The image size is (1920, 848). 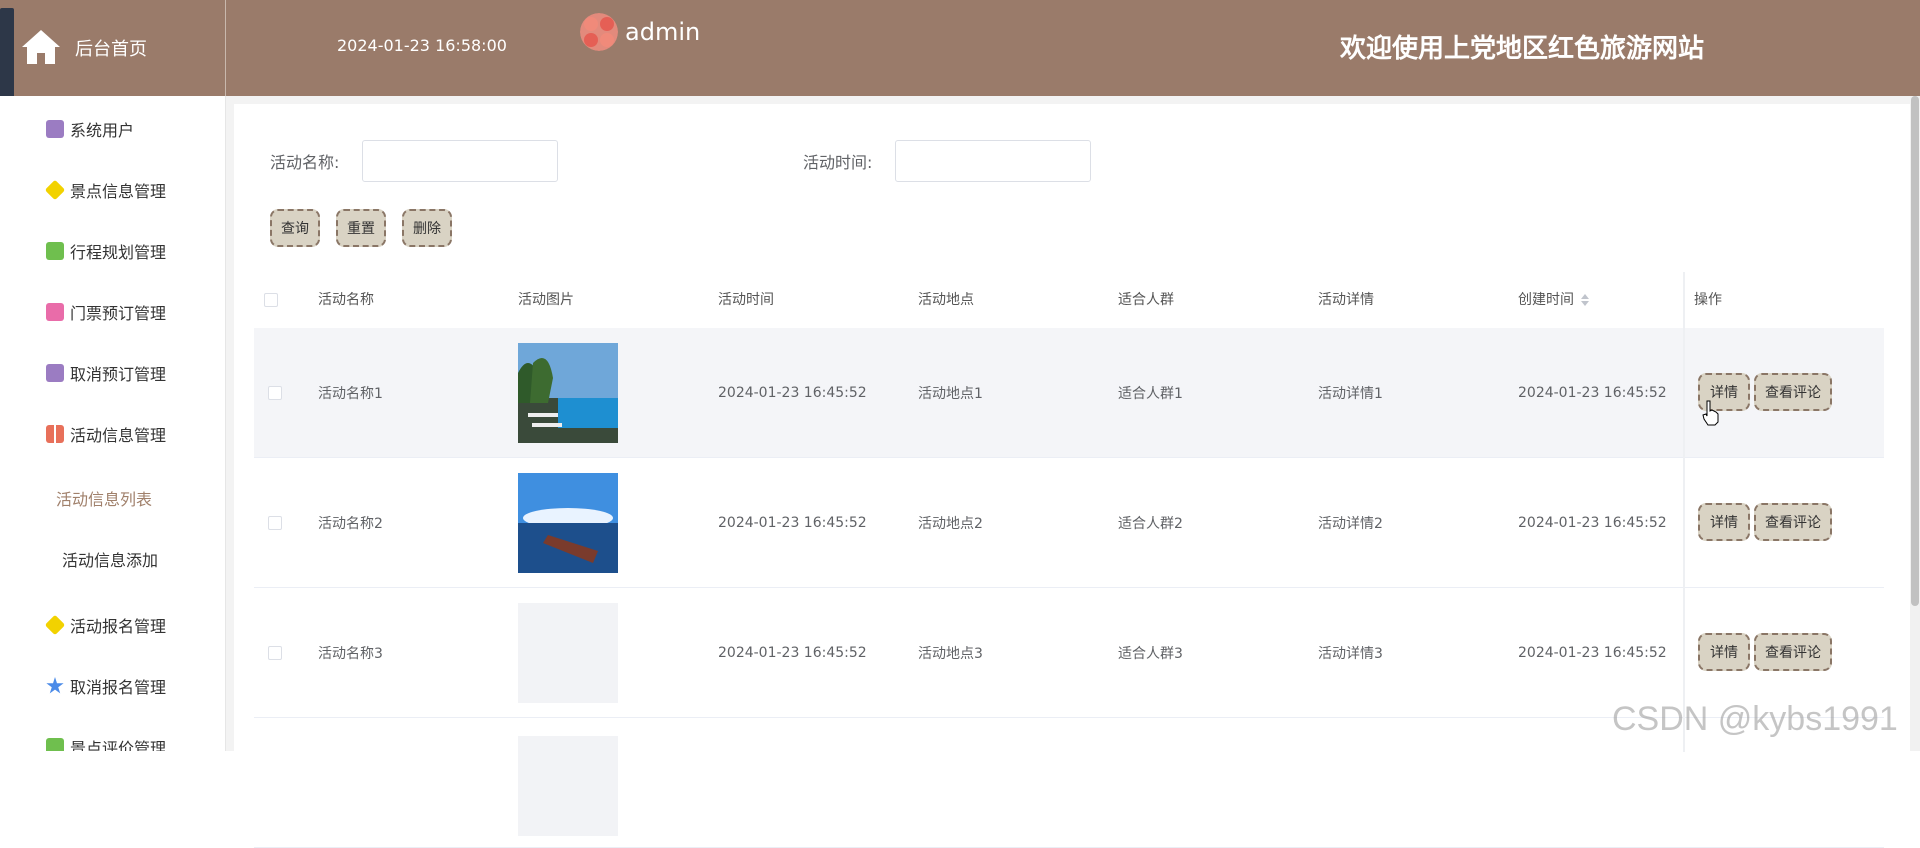 I want to click on cell-place: 活动地点3, so click(x=950, y=654).